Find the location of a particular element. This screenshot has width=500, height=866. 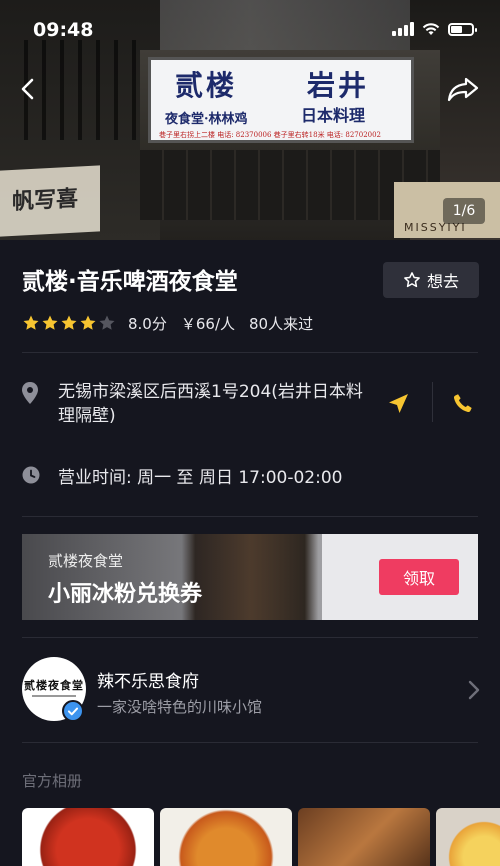

hero-left-sign: 帆写喜 is located at coordinates (50, 201).